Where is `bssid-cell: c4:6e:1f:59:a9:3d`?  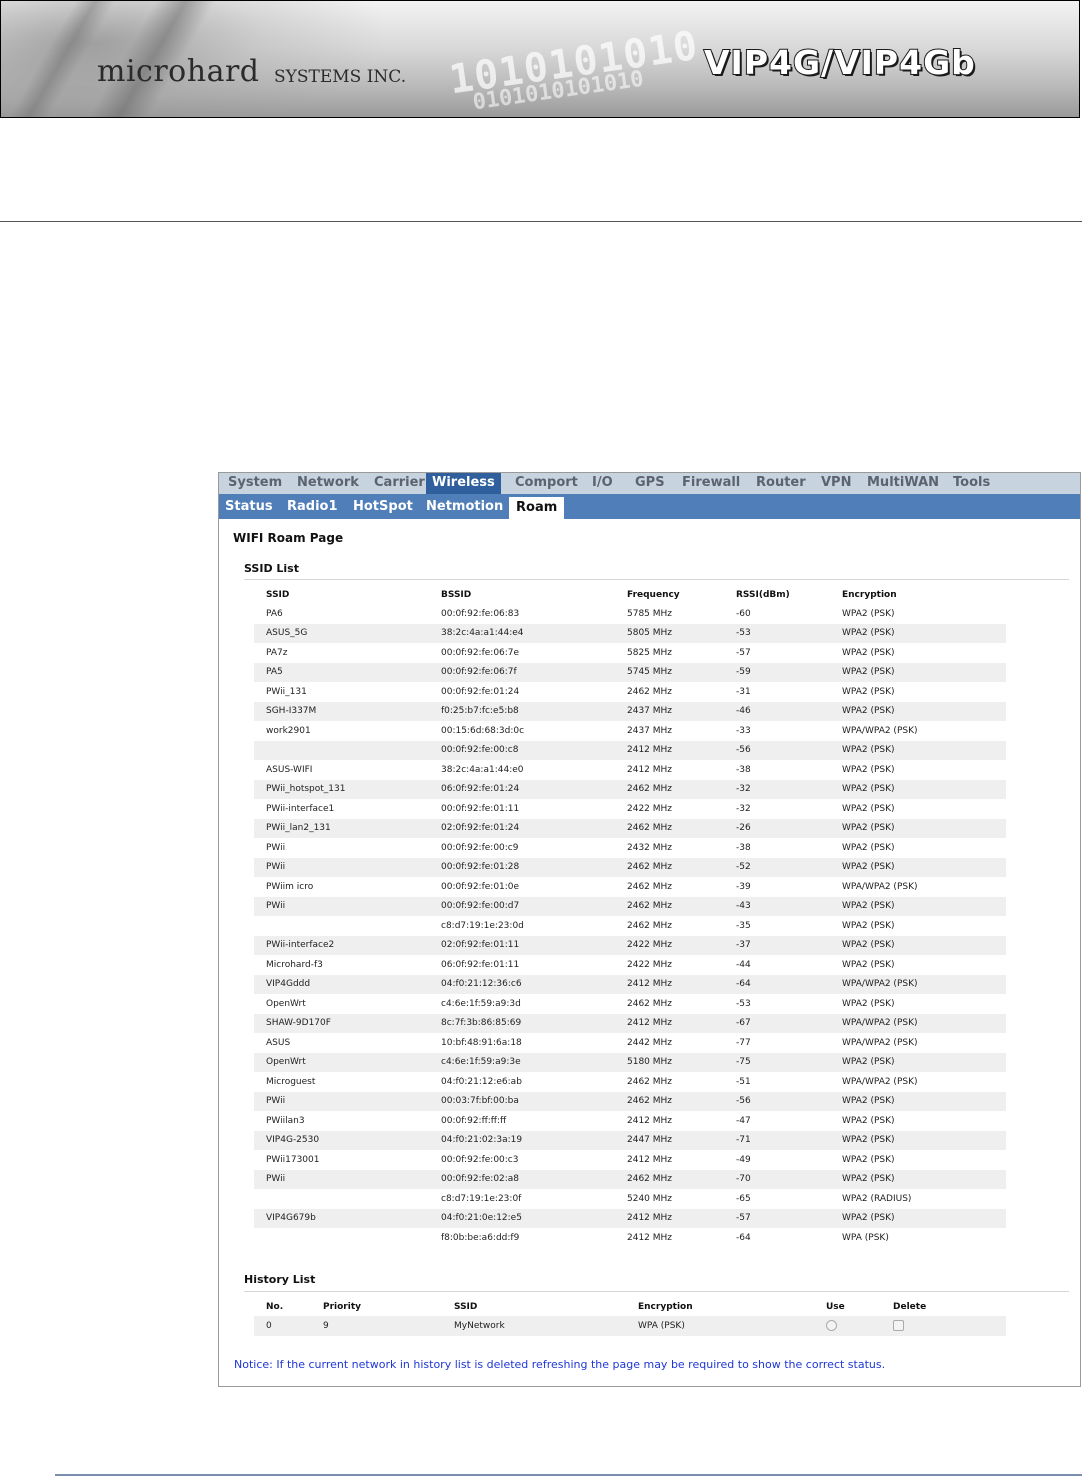 bssid-cell: c4:6e:1f:59:a9:3d is located at coordinates (481, 1003).